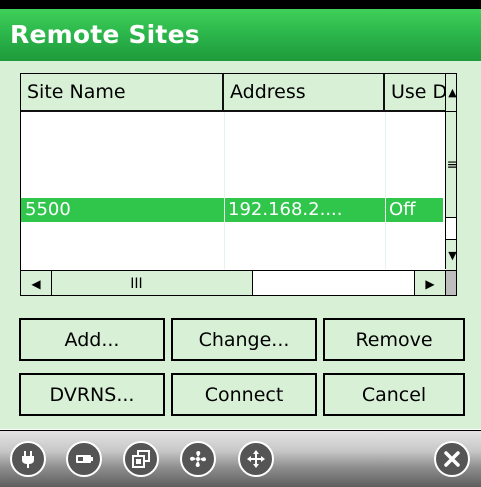 Image resolution: width=481 pixels, height=487 pixels. Describe the element at coordinates (28, 459) in the screenshot. I see `plug-icon` at that location.